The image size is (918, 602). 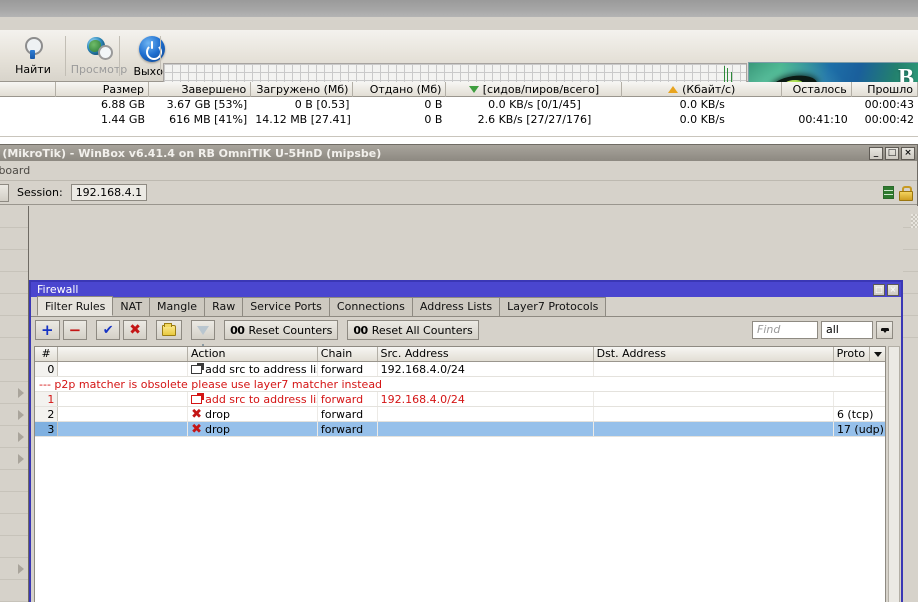 I want to click on tab-raw: Raw, so click(x=224, y=306).